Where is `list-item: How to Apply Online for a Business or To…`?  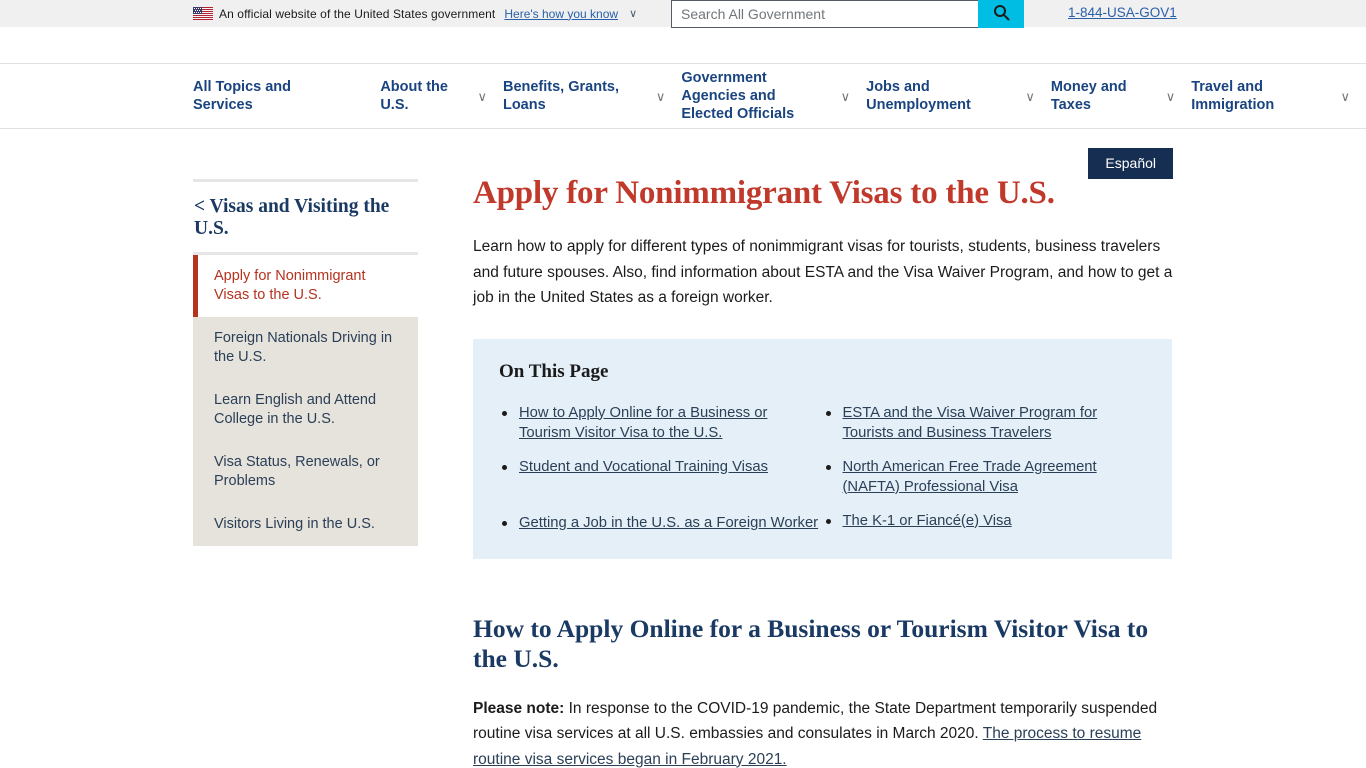
list-item: How to Apply Online for a Business or To… is located at coordinates (661, 423).